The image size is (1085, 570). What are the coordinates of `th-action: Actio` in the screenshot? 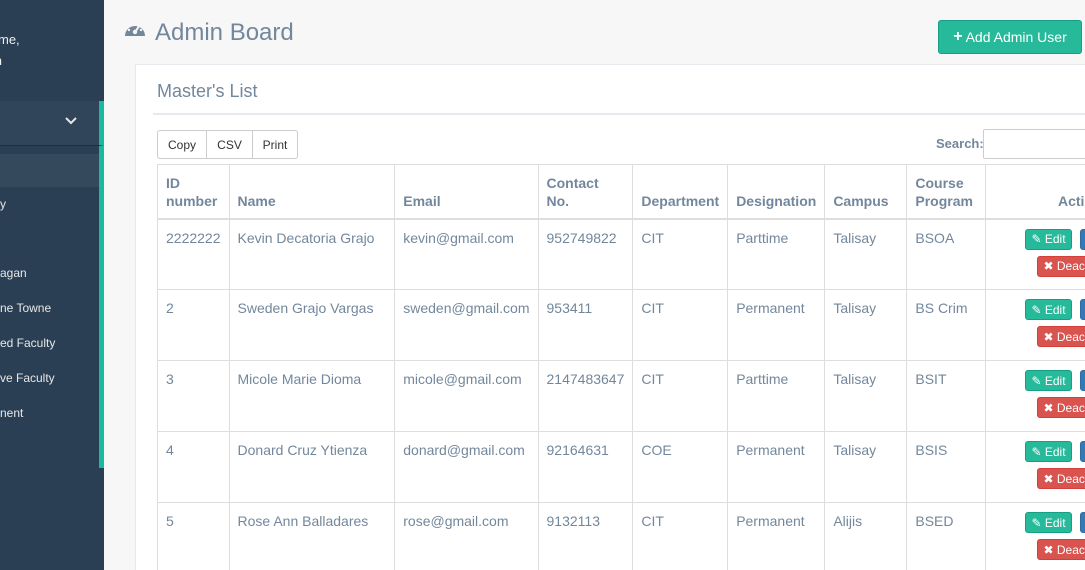 It's located at (1035, 192).